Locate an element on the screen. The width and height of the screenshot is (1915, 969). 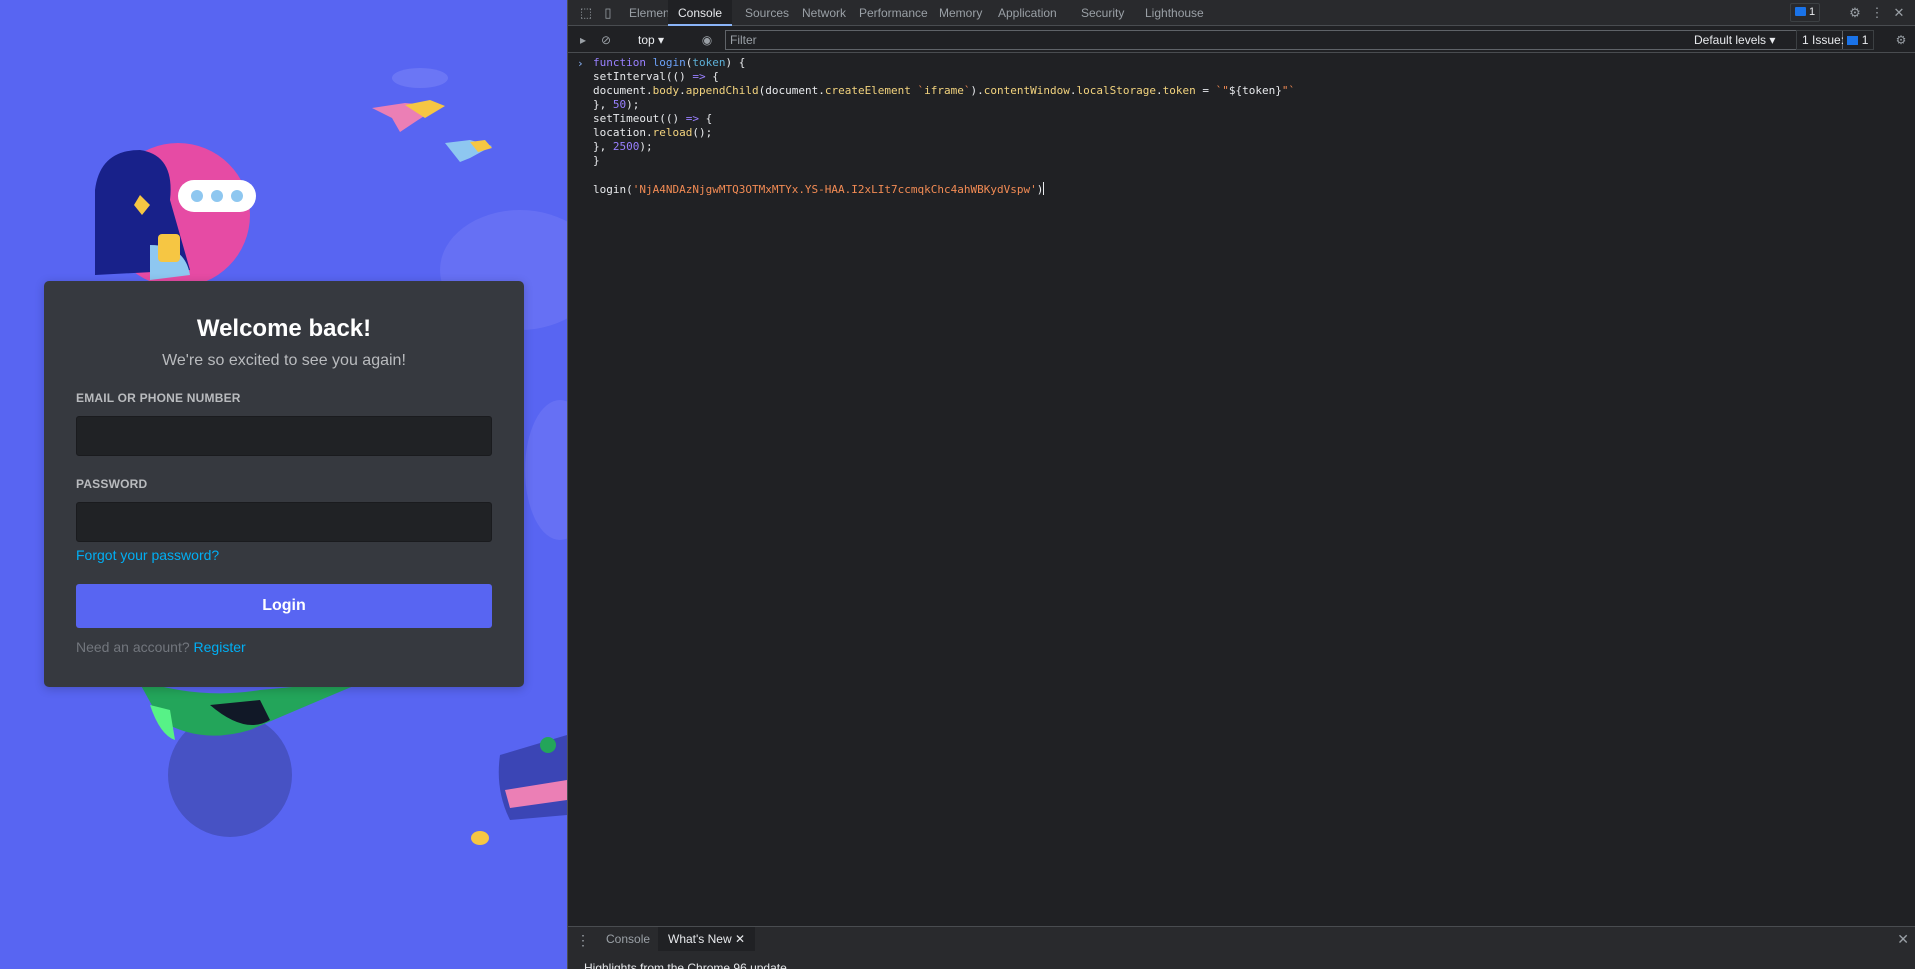
context-label: top is located at coordinates (646, 40).